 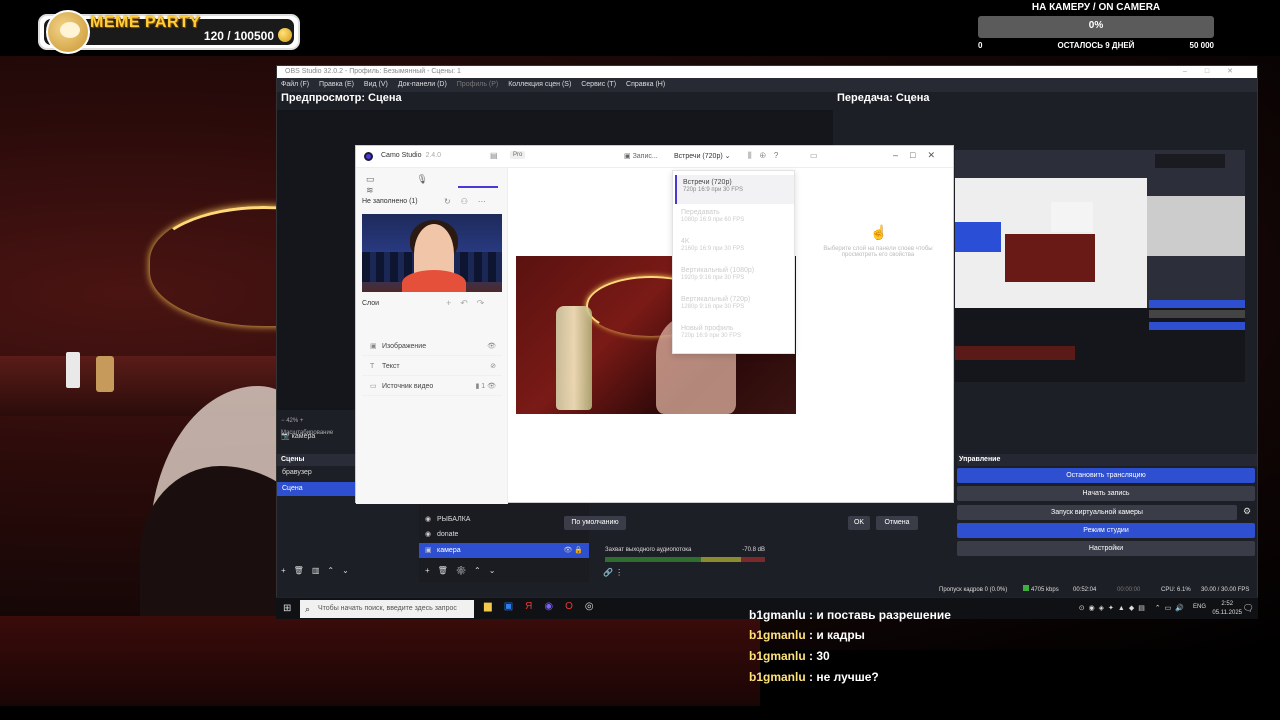 I want to click on ok-button: OK, so click(x=859, y=523).